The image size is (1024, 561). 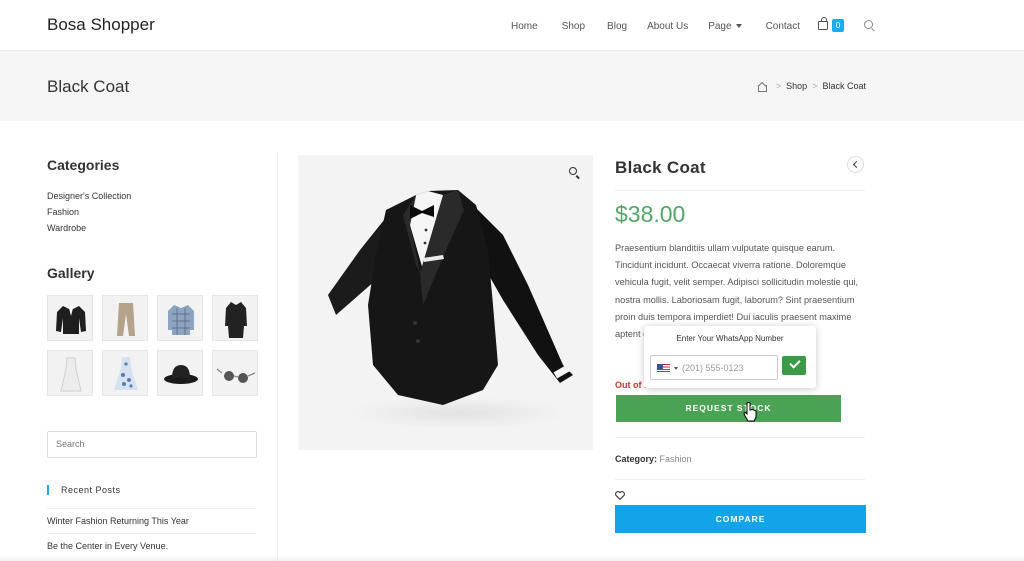 What do you see at coordinates (573, 26) in the screenshot?
I see `nav-shop: Shop` at bounding box center [573, 26].